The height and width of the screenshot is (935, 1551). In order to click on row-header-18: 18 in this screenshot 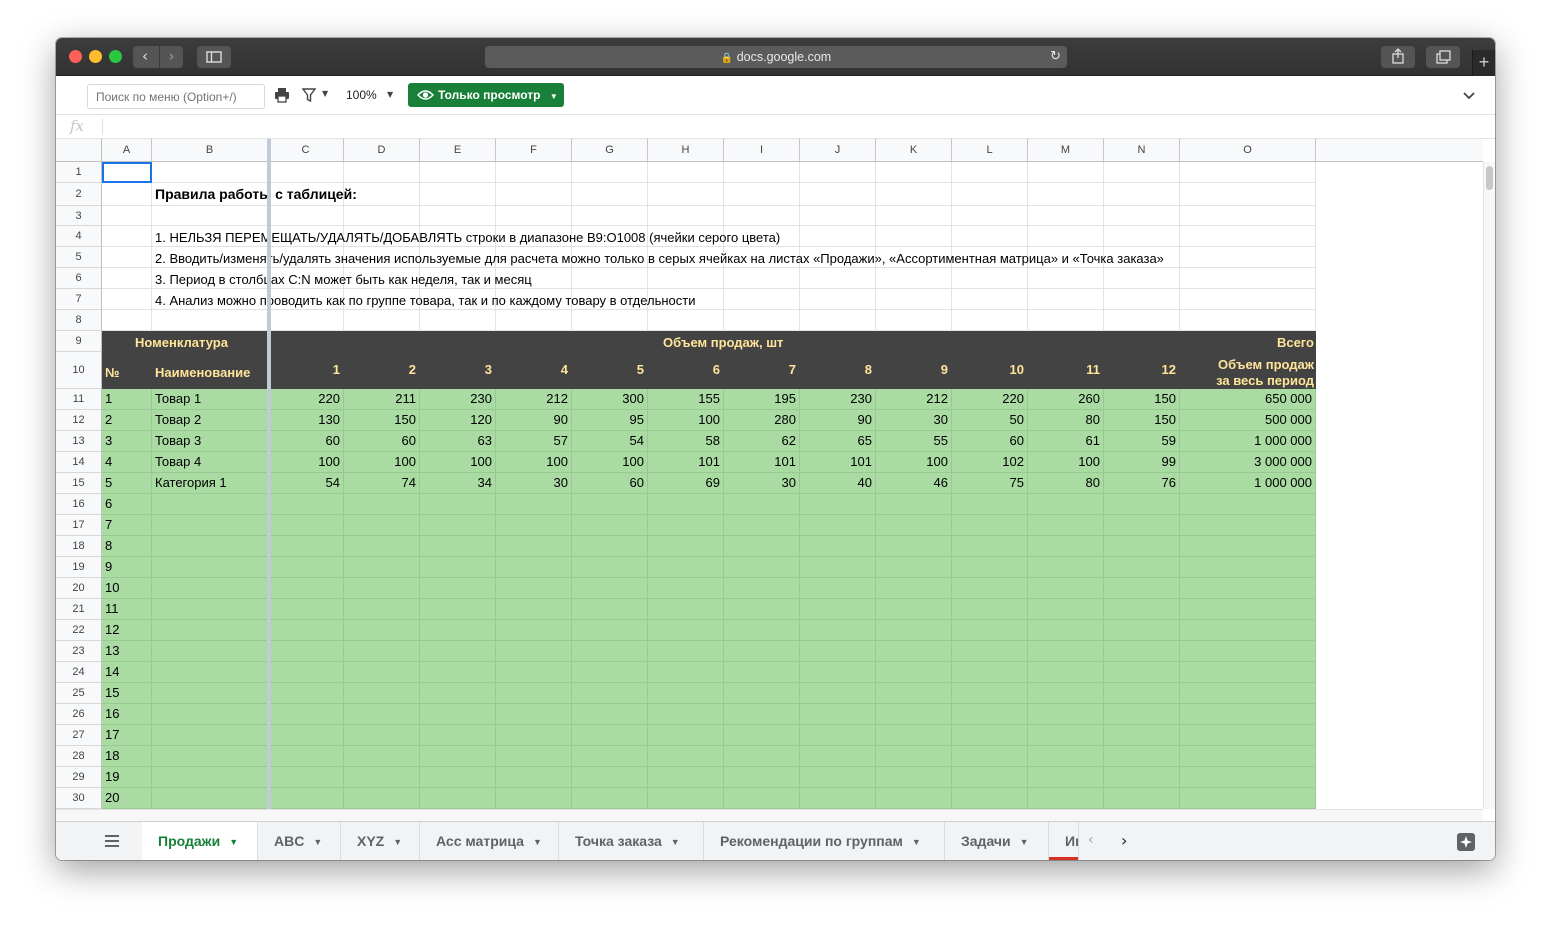, I will do `click(79, 546)`.